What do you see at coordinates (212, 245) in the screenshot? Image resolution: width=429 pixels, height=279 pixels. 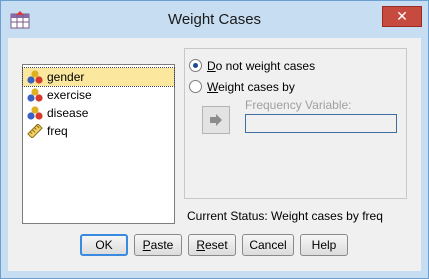 I see `reset-button: Reset` at bounding box center [212, 245].